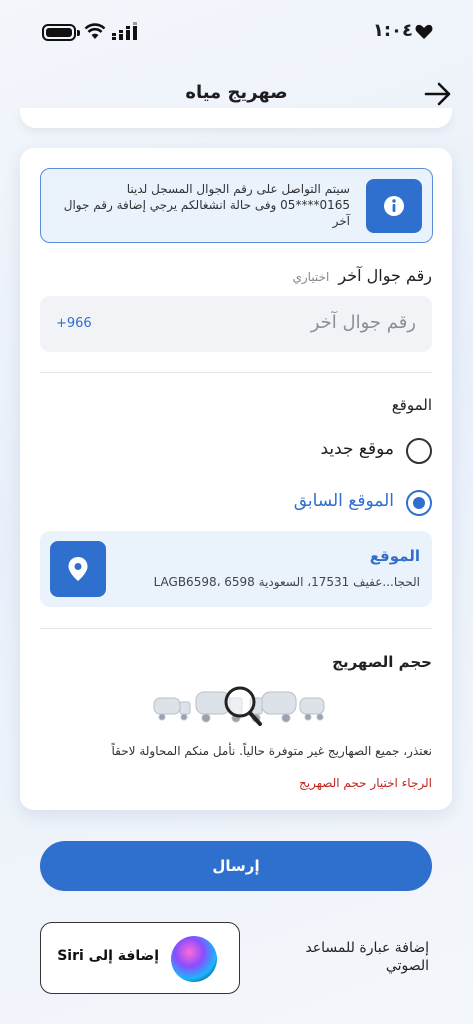 The image size is (473, 1024). Describe the element at coordinates (385, 275) in the screenshot. I see `phone-label-text: رقم جوال آخر` at that location.